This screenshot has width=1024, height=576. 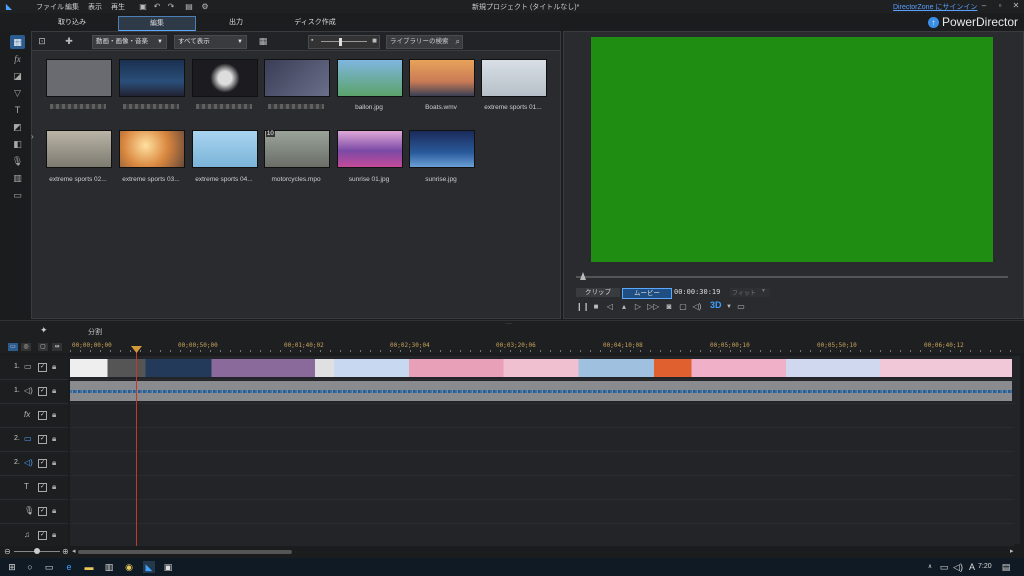 What do you see at coordinates (598, 292) in the screenshot?
I see `clip-mode-button: クリップ` at bounding box center [598, 292].